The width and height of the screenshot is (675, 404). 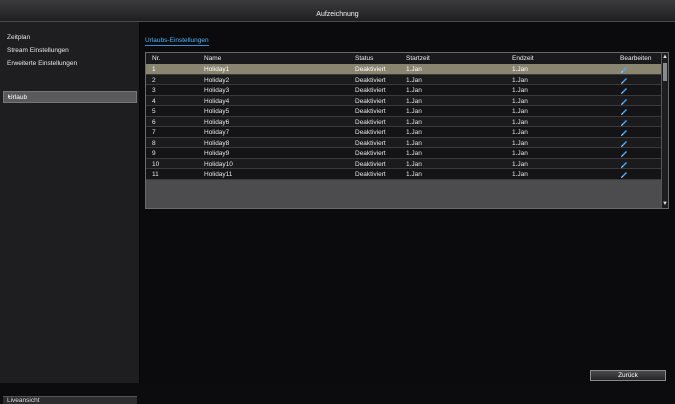 What do you see at coordinates (154, 101) in the screenshot?
I see `cell-nr: 4` at bounding box center [154, 101].